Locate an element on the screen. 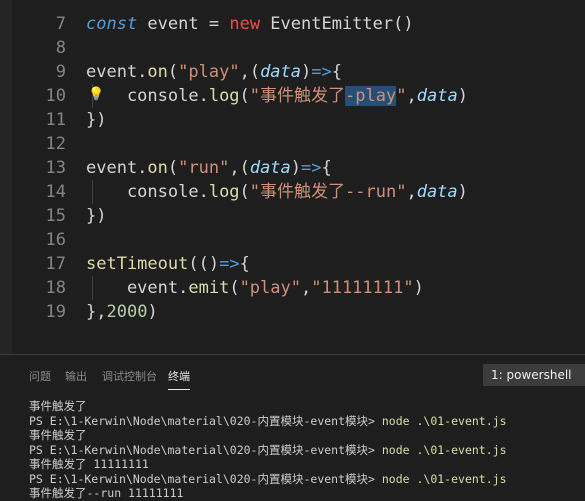 Image resolution: width=585 pixels, height=501 pixels. code-token: "11111111" is located at coordinates (362, 288).